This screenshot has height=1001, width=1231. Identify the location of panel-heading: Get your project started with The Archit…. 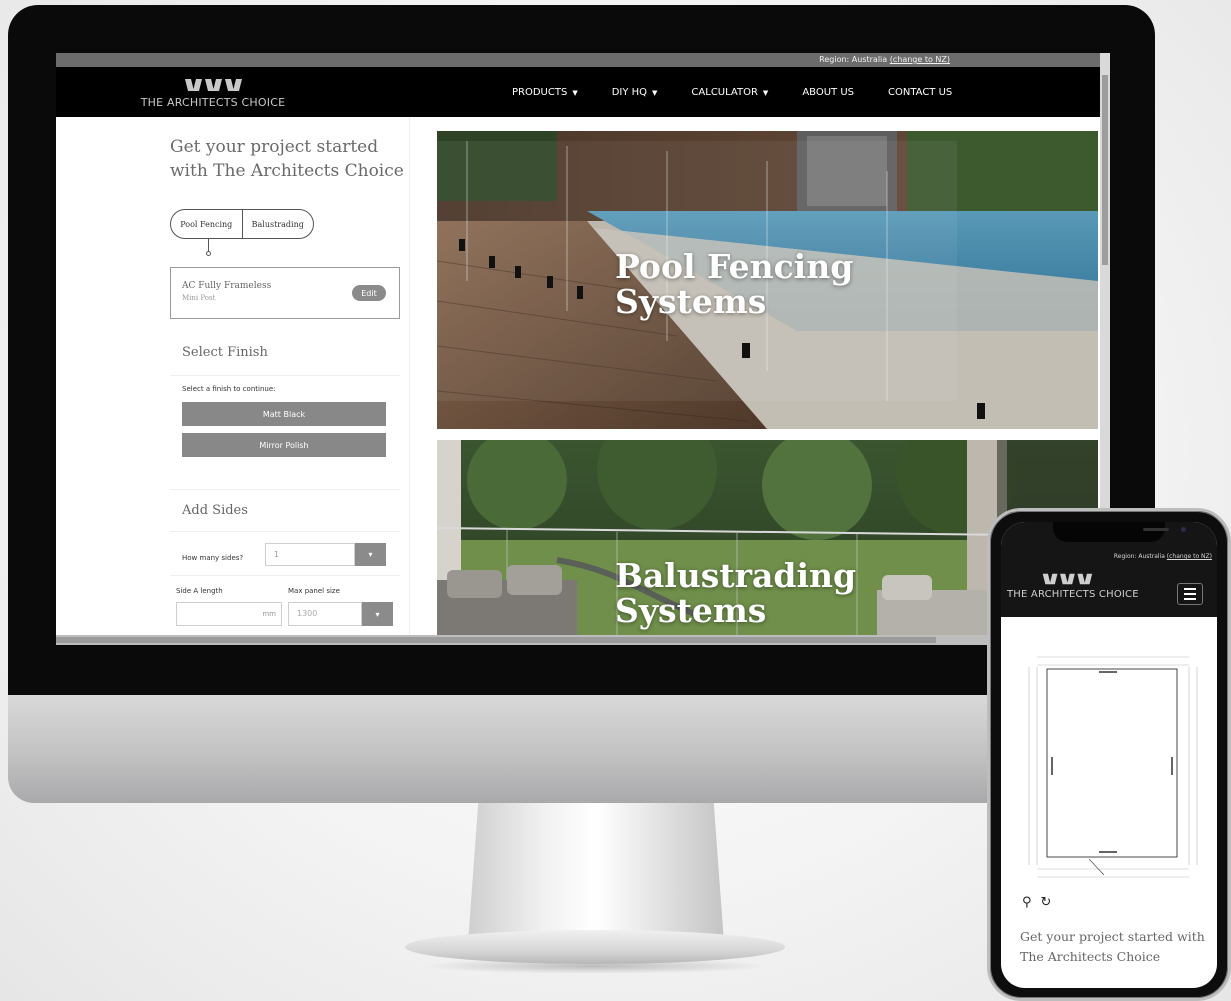
(287, 159).